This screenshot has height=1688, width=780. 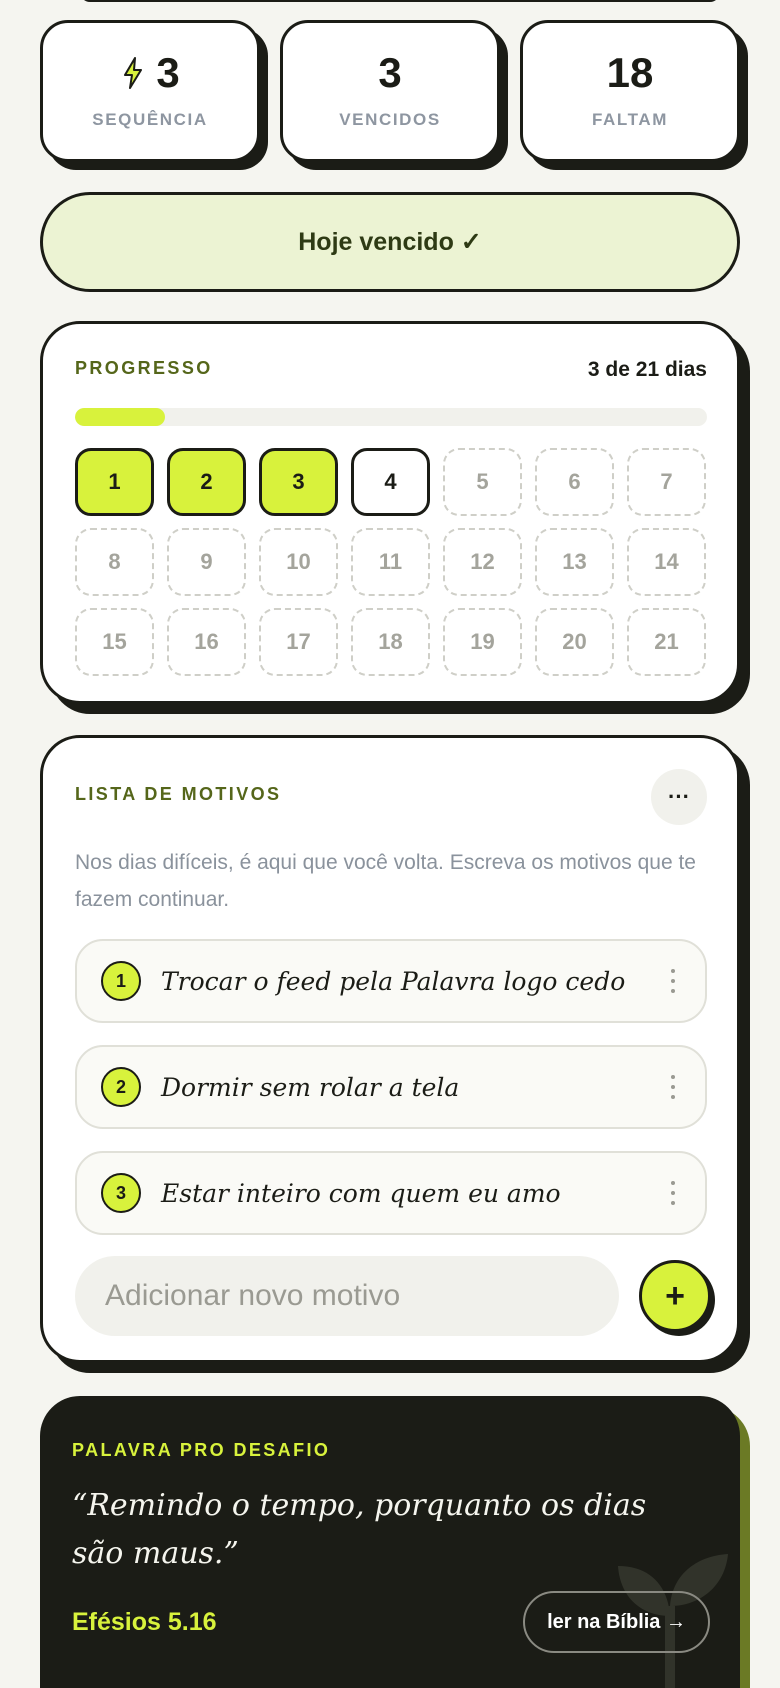 I want to click on day-cell-8: 8, so click(x=114, y=562).